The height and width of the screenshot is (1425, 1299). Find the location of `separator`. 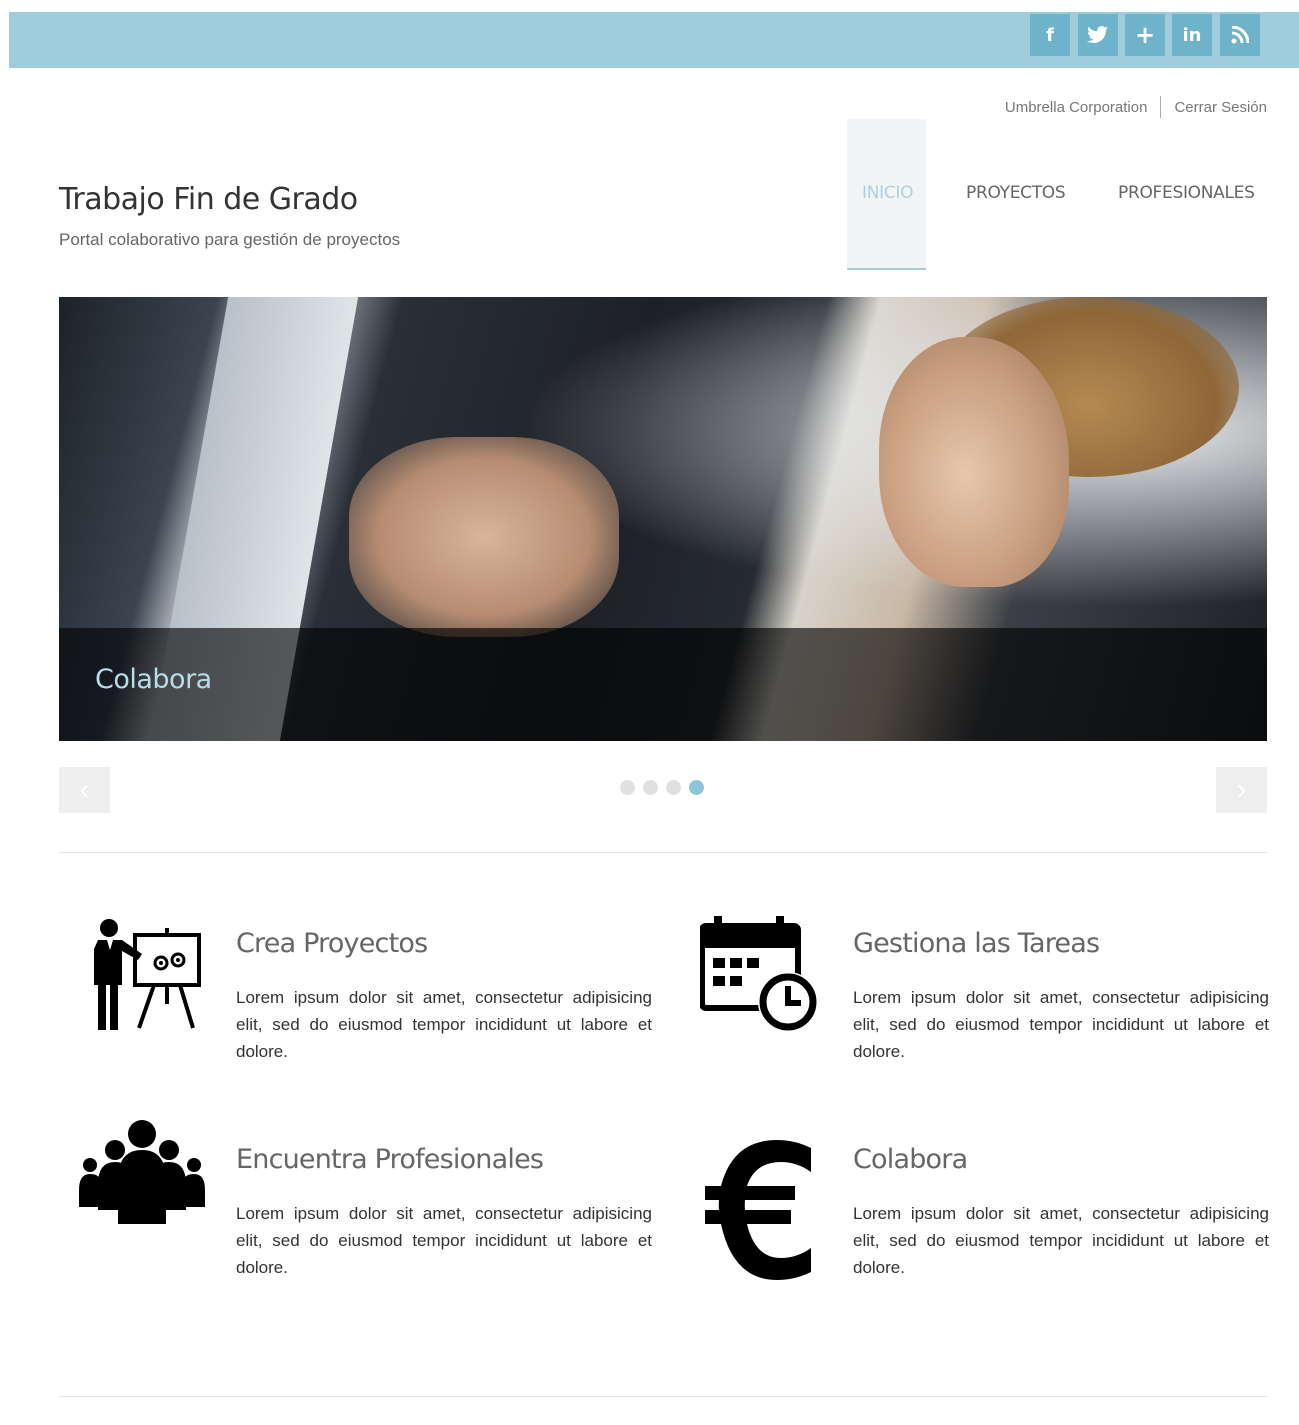

separator is located at coordinates (1161, 107).